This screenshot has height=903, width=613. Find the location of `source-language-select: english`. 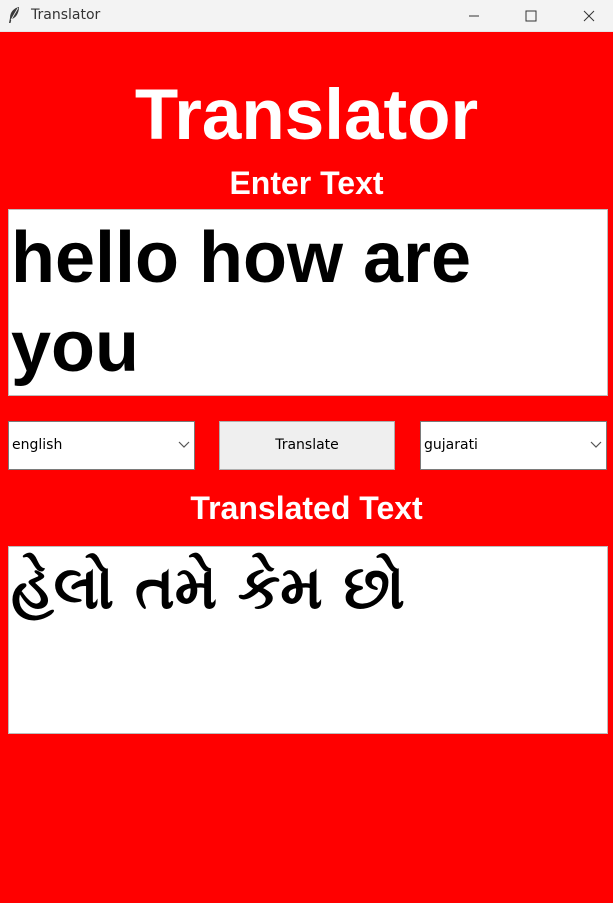

source-language-select: english is located at coordinates (101, 445).